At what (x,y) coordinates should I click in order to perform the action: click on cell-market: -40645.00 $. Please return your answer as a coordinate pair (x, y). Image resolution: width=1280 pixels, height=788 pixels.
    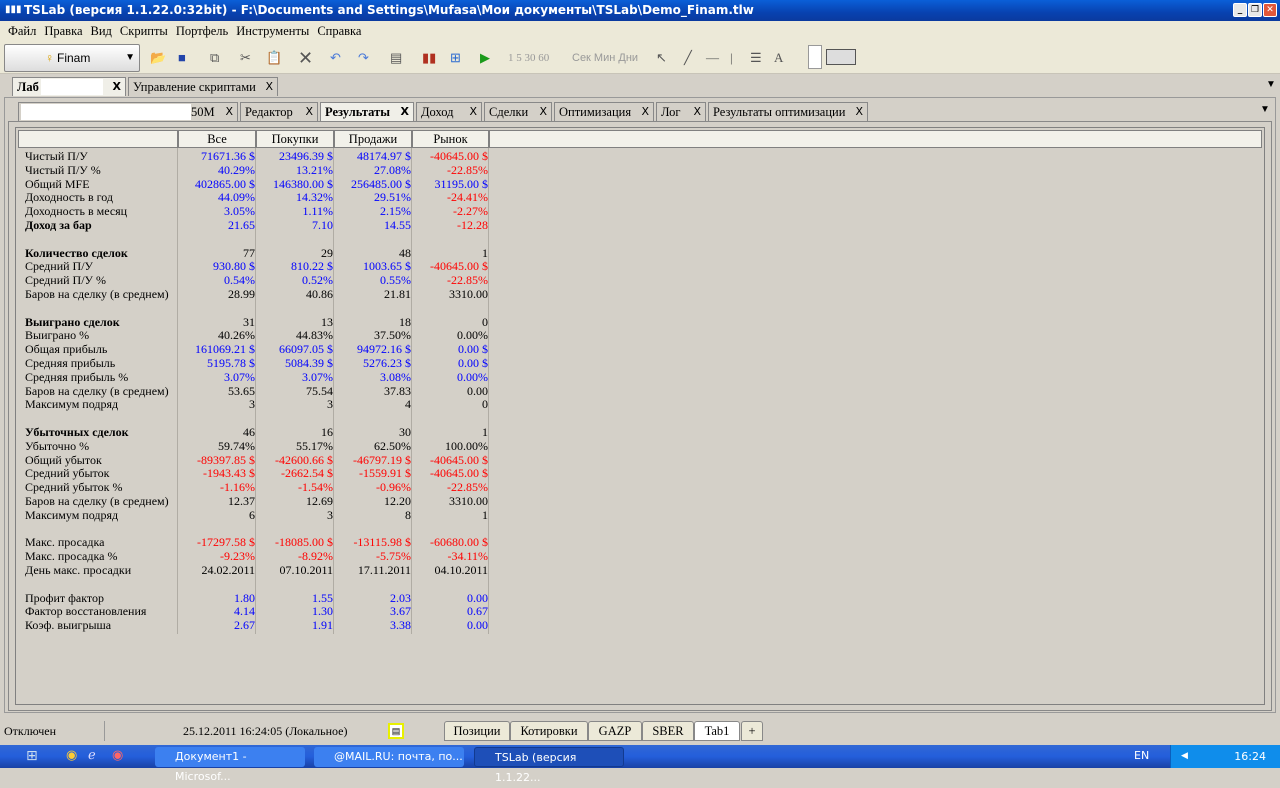
    Looking at the image, I should click on (459, 266).